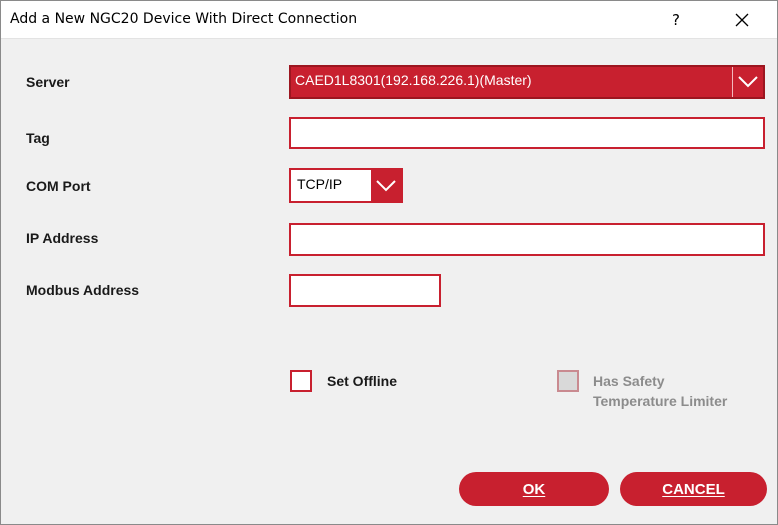 The height and width of the screenshot is (525, 778). I want to click on safety-limiter-checkbox, so click(568, 381).